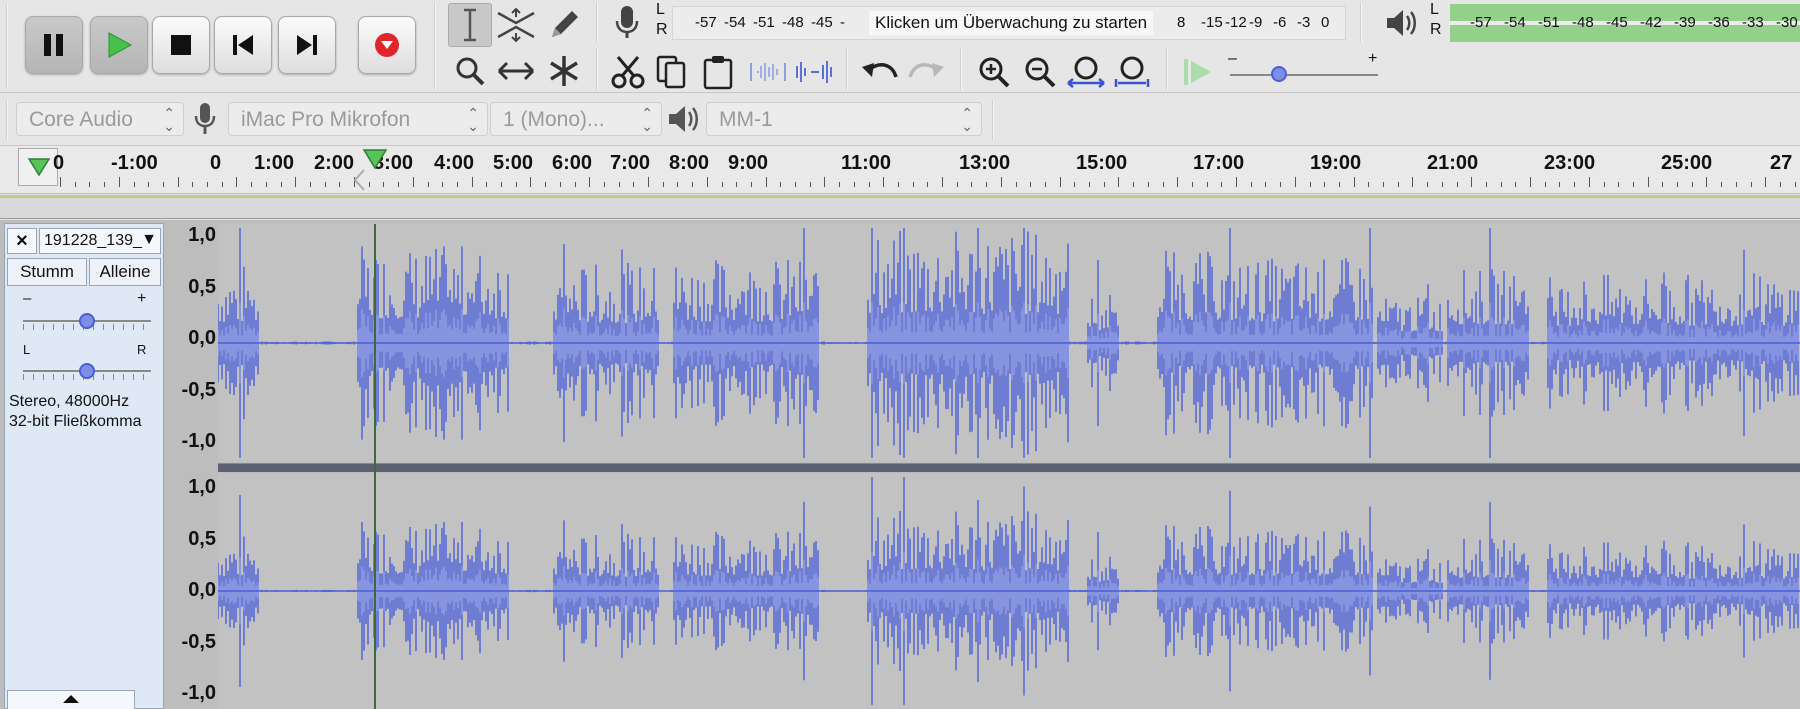  Describe the element at coordinates (627, 25) in the screenshot. I see `record-meter-button` at that location.